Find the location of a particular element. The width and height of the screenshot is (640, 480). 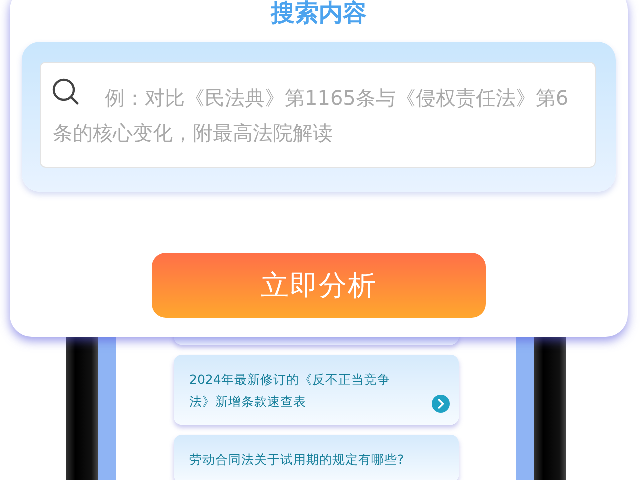

suggestion-text: 2024年最新修订的《反不正当竞争法》新增条款速查表 is located at coordinates (291, 391).